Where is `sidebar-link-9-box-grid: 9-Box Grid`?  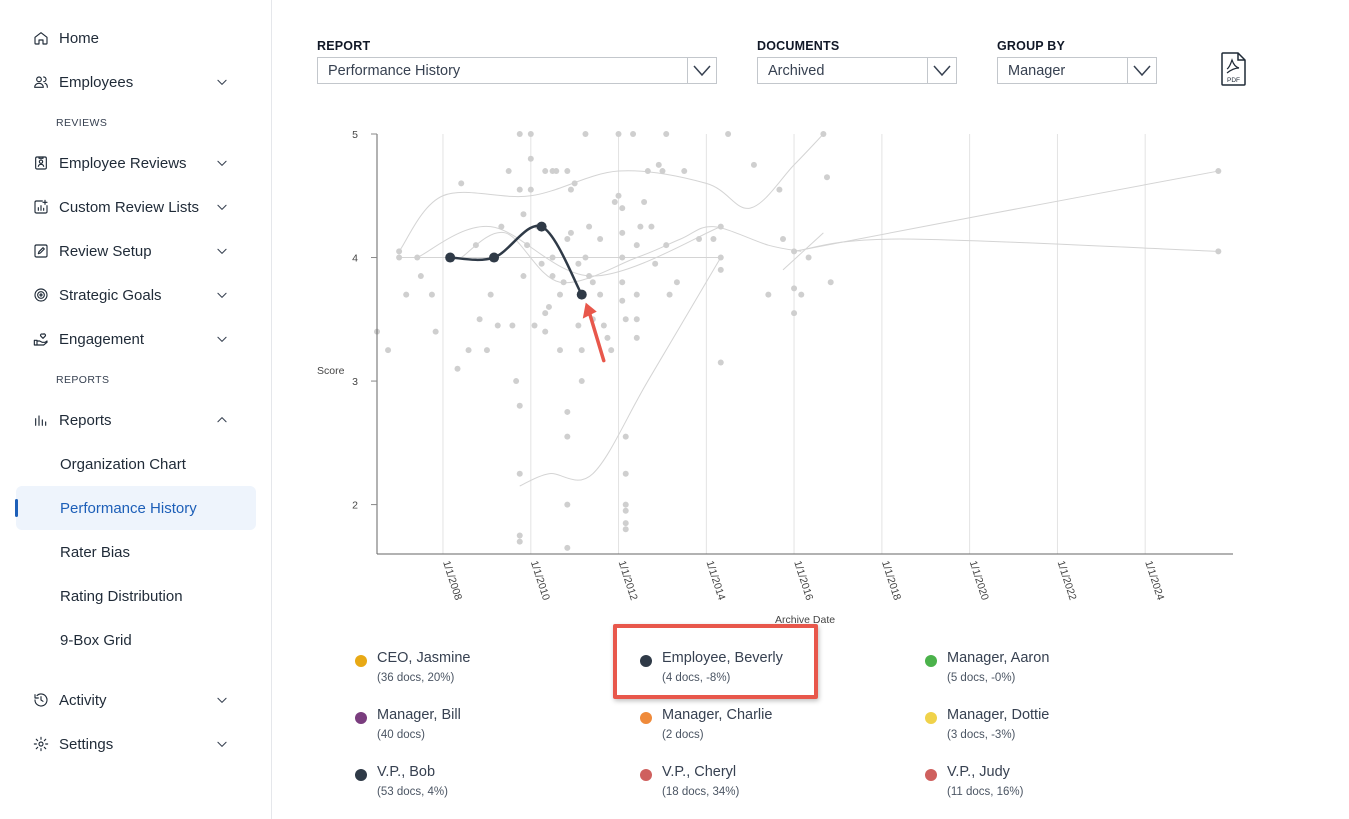 sidebar-link-9-box-grid: 9-Box Grid is located at coordinates (136, 640).